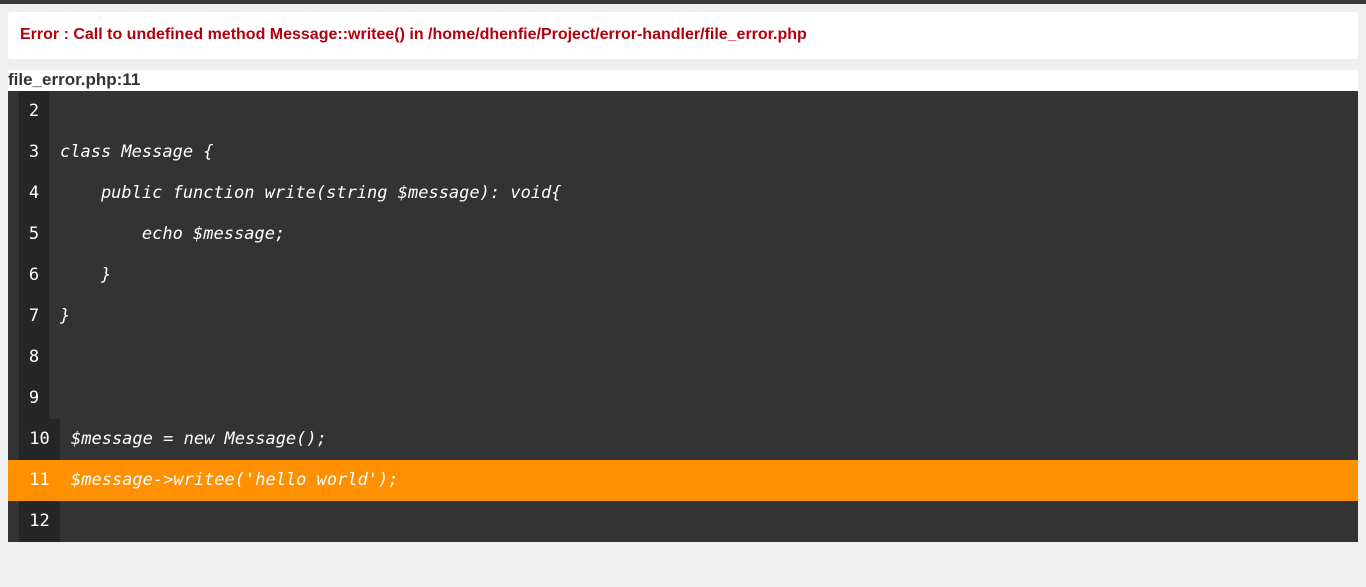 The height and width of the screenshot is (587, 1366). What do you see at coordinates (683, 80) in the screenshot?
I see `file-header: file_error.php:11` at bounding box center [683, 80].